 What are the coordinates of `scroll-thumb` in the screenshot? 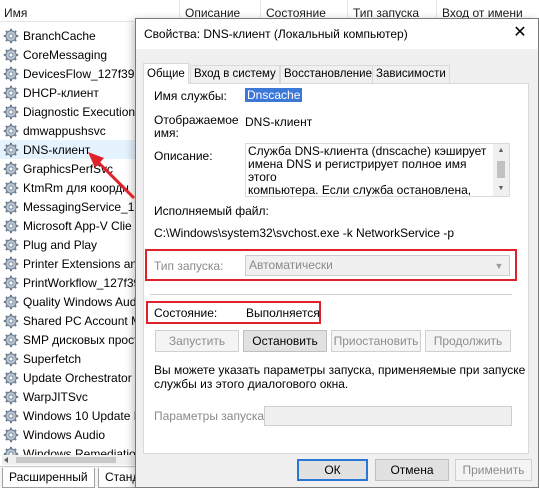 It's located at (501, 169).